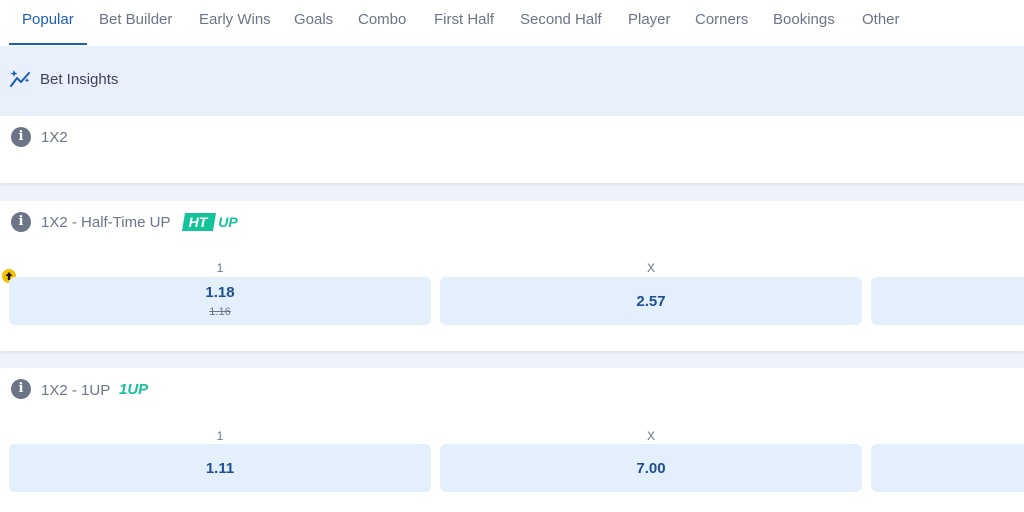 The height and width of the screenshot is (512, 1024). What do you see at coordinates (881, 23) in the screenshot?
I see `tab-other: Other` at bounding box center [881, 23].